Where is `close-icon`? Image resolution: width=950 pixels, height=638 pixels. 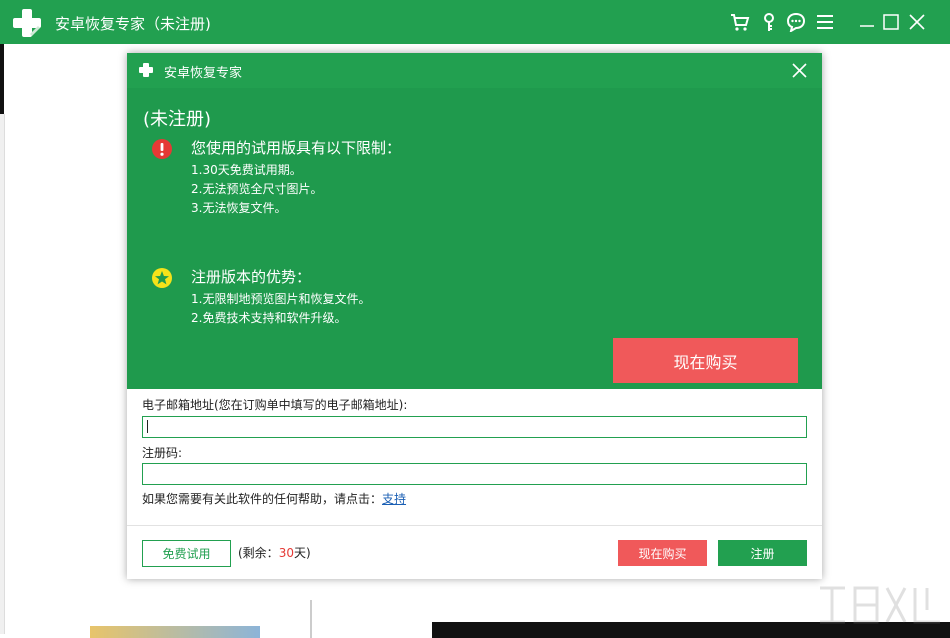
close-icon is located at coordinates (917, 22).